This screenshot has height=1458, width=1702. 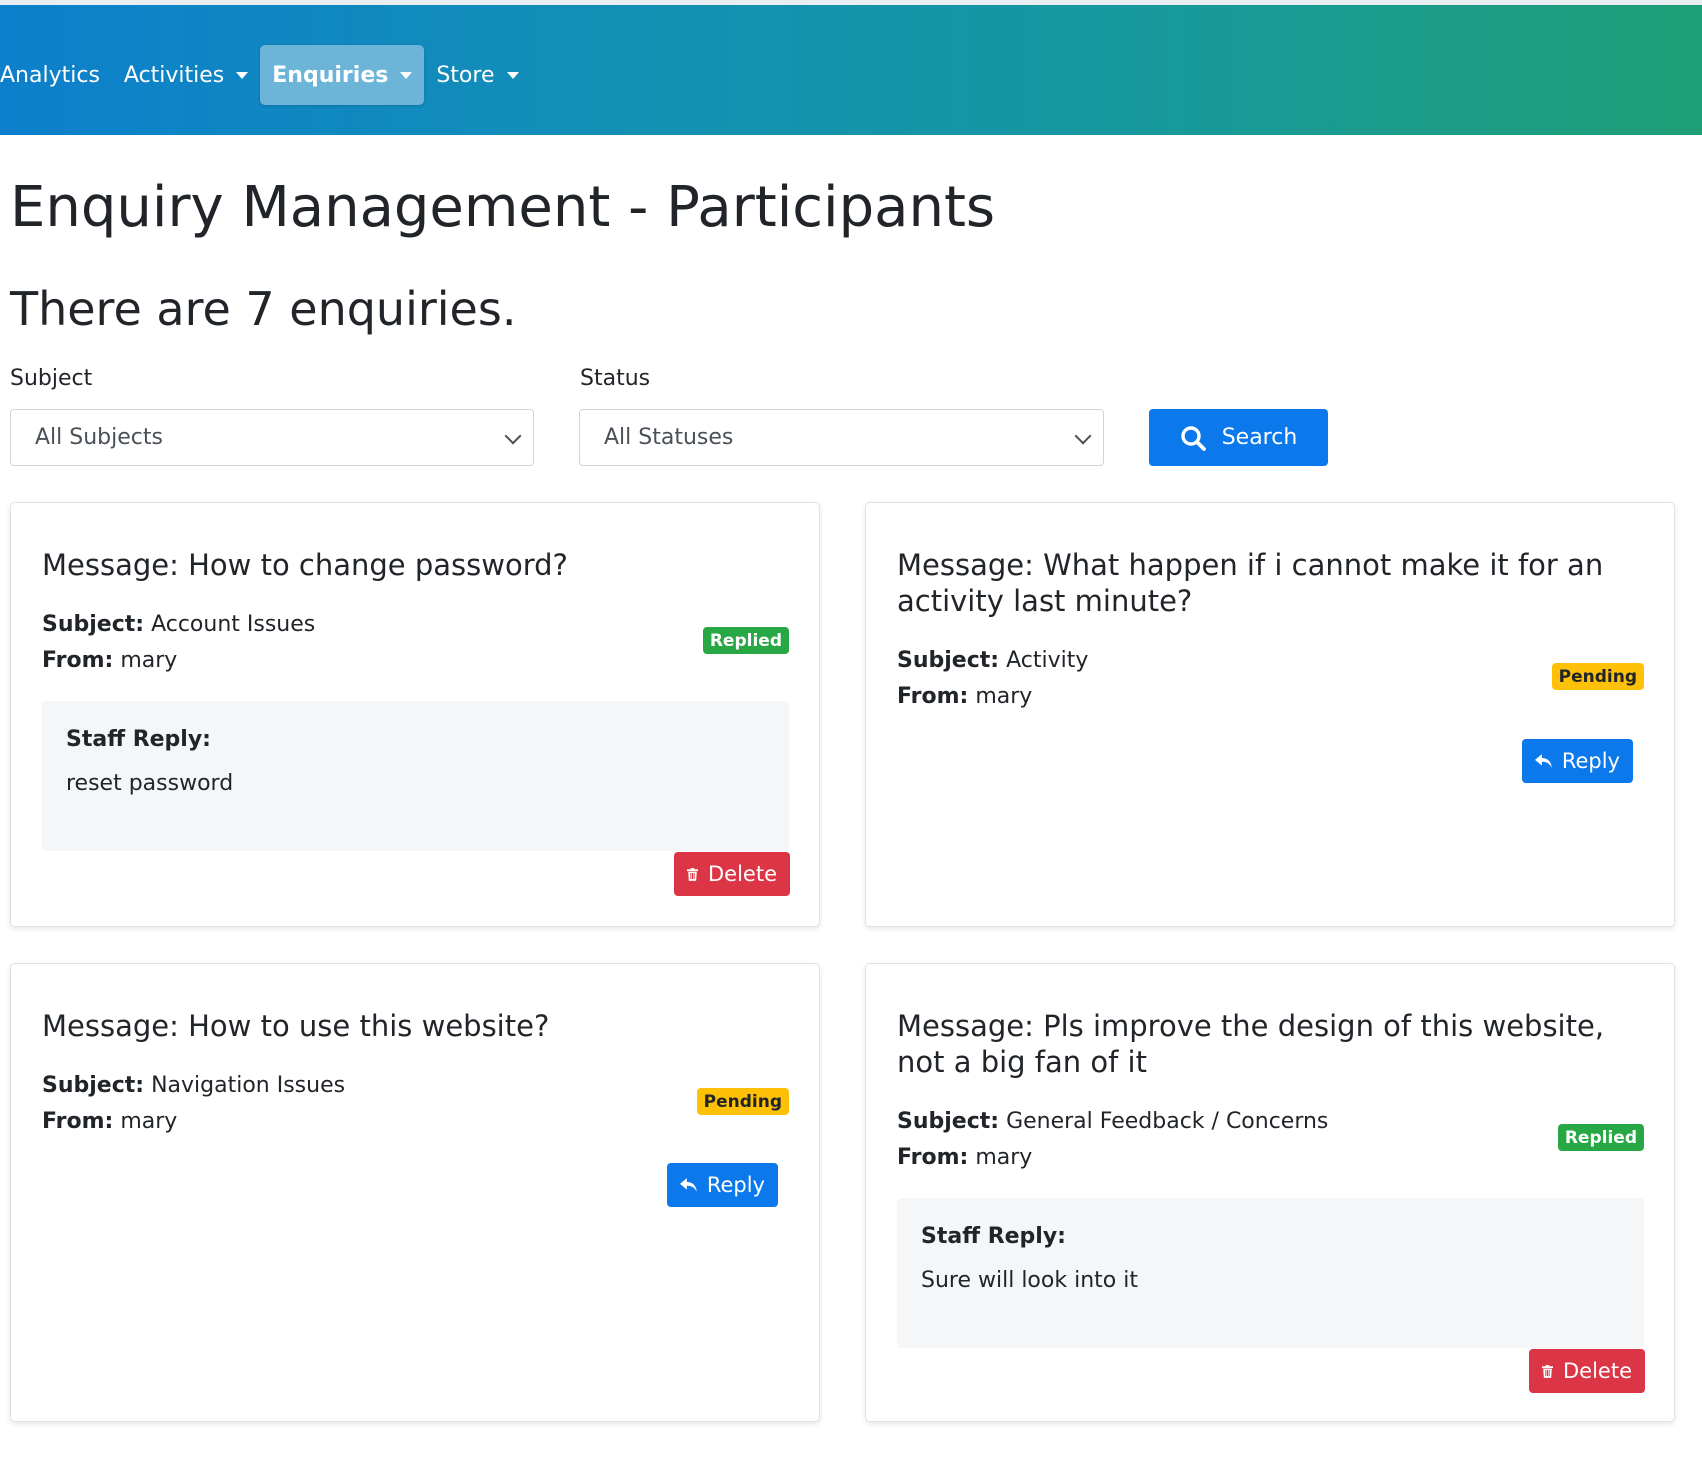 I want to click on nav-item-enquiries: Enquiries, so click(x=342, y=75).